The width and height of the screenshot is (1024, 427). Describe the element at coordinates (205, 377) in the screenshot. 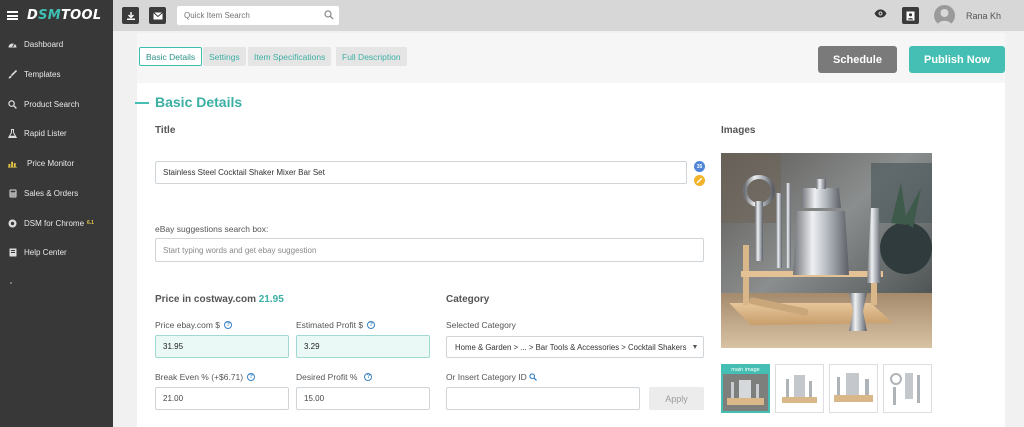

I see `break-even-label: Break Even % (+$6.71)?` at that location.